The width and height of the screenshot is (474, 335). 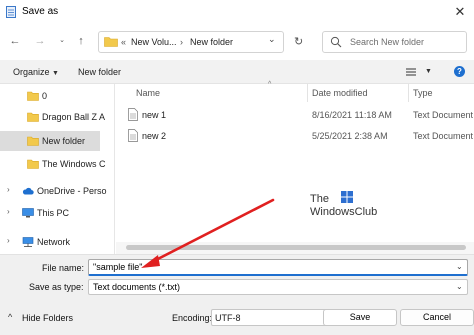 What do you see at coordinates (272, 39) in the screenshot?
I see `address-dropdown-icon: ⌄` at bounding box center [272, 39].